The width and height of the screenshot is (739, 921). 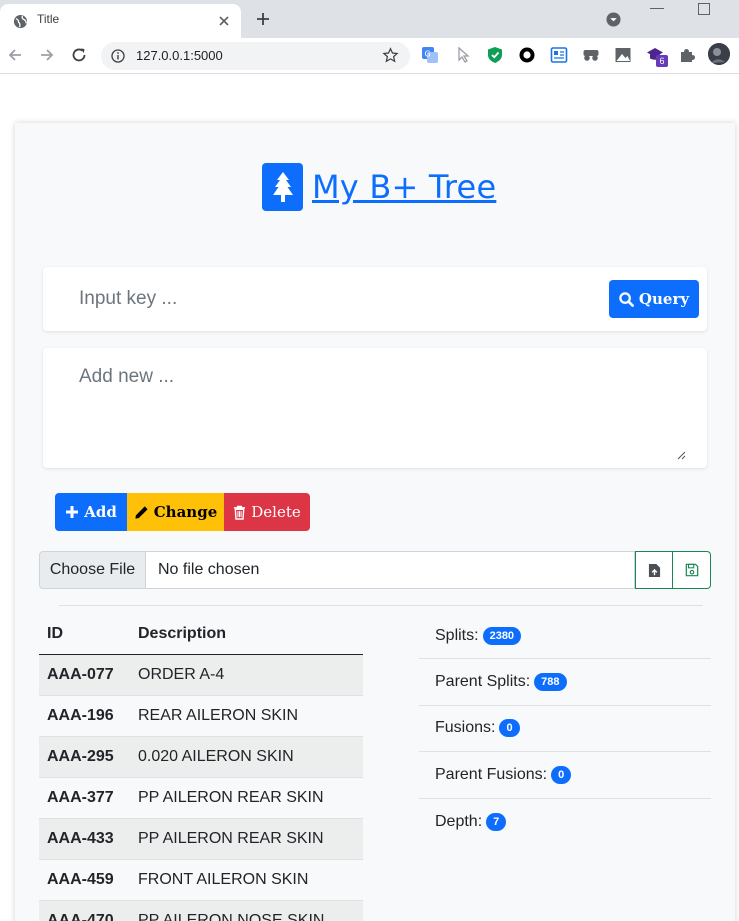 I want to click on stat-badge: 7, so click(x=496, y=821).